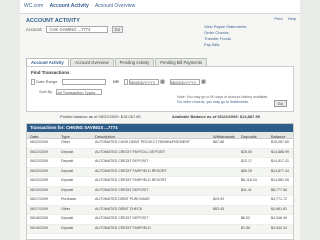  I want to click on table-cell-bal2: $14,877.44, so click(280, 170).